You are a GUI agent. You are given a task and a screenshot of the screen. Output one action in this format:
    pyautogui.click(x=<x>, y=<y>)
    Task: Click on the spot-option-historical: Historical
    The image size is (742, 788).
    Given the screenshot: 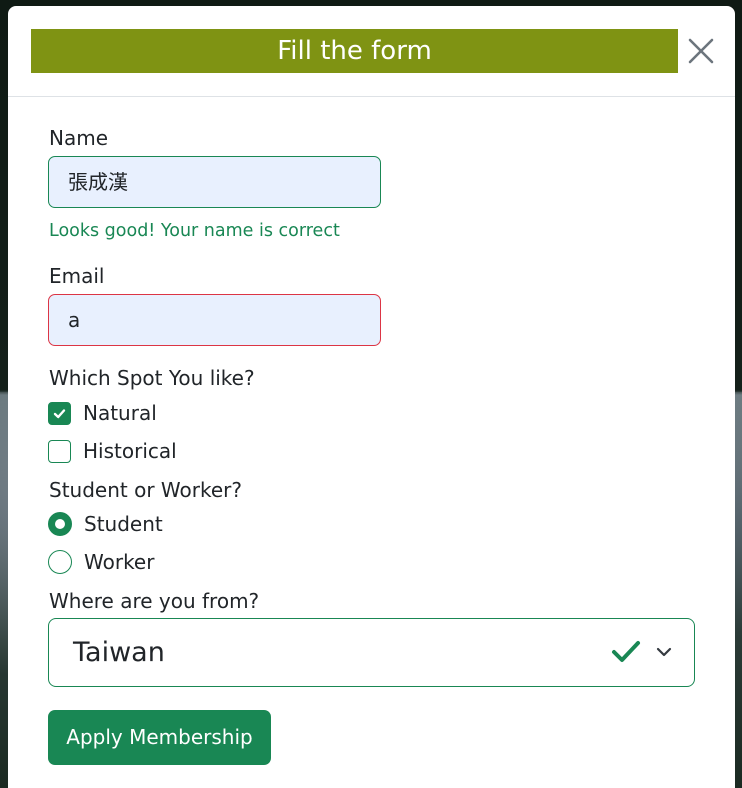 What is the action you would take?
    pyautogui.click(x=112, y=451)
    